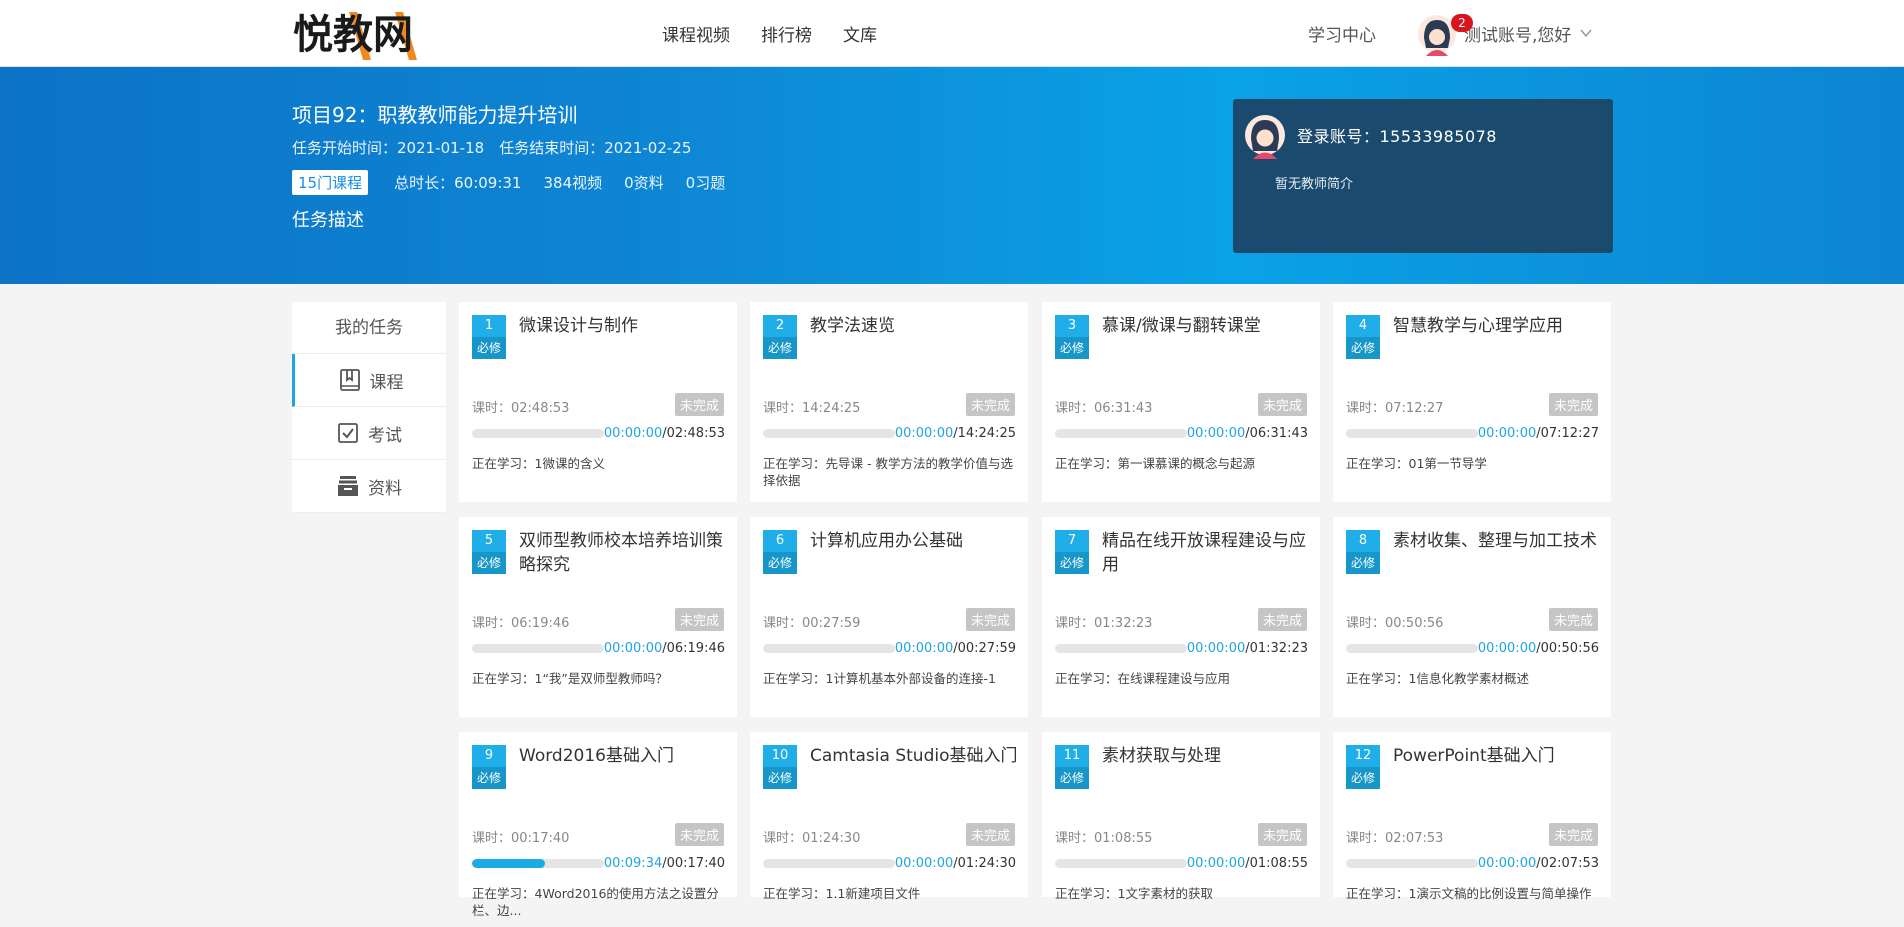  I want to click on sidebar-item-label: 资料, so click(385, 488).